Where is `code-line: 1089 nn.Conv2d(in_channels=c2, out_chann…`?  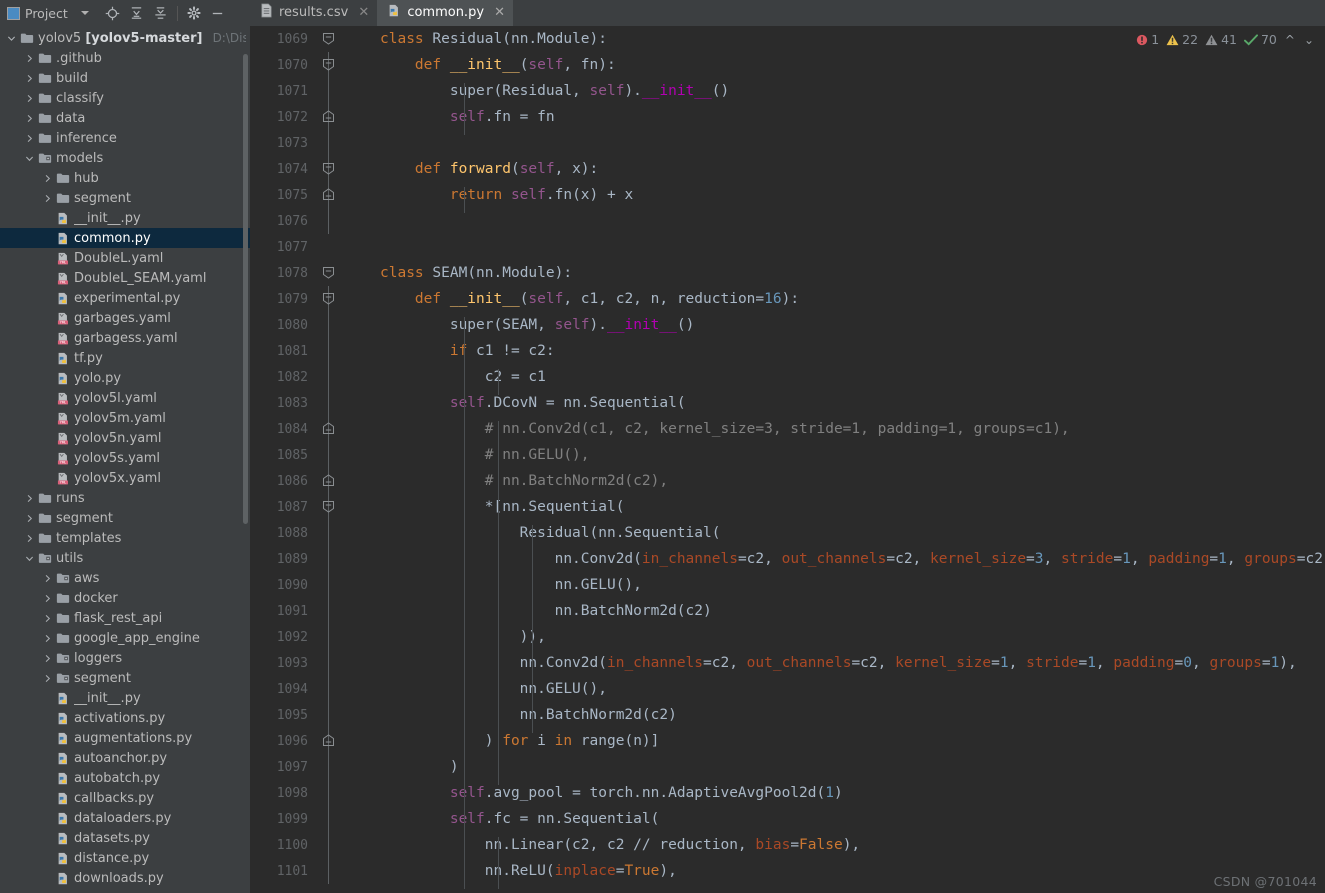
code-line: 1089 nn.Conv2d(in_channels=c2, out_chann… is located at coordinates (787, 561).